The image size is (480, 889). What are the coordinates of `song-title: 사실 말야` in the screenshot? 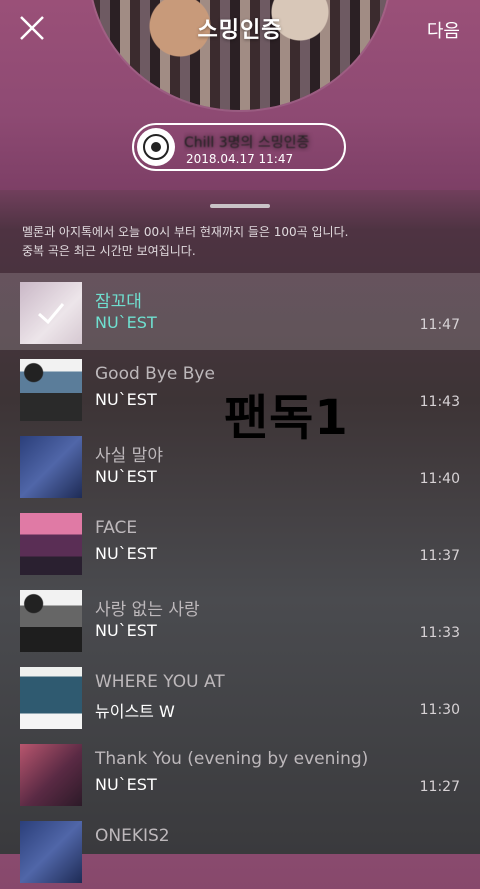 It's located at (129, 456).